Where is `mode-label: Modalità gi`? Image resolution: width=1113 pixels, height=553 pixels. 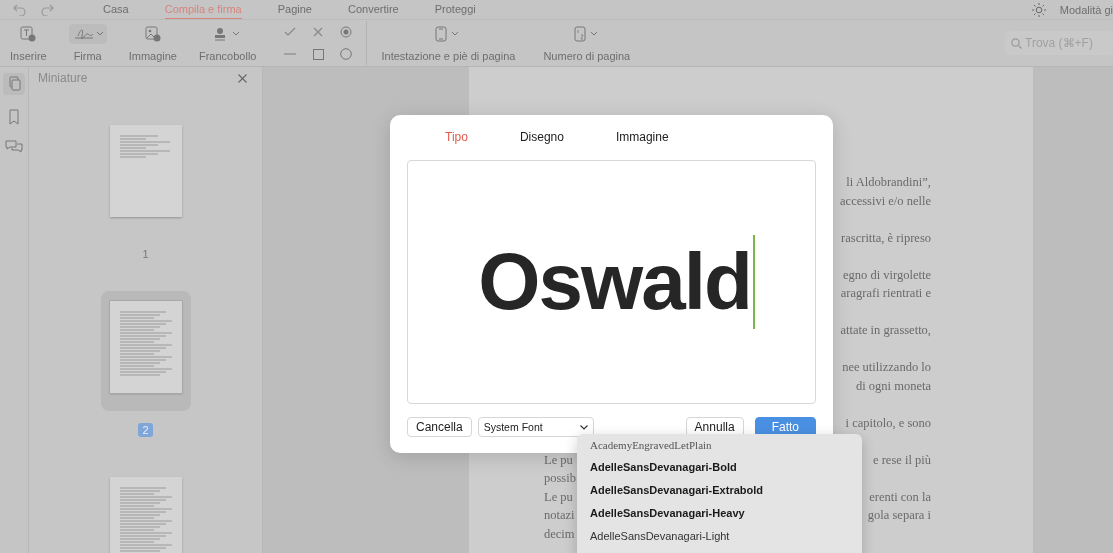 mode-label: Modalità gi is located at coordinates (1086, 9).